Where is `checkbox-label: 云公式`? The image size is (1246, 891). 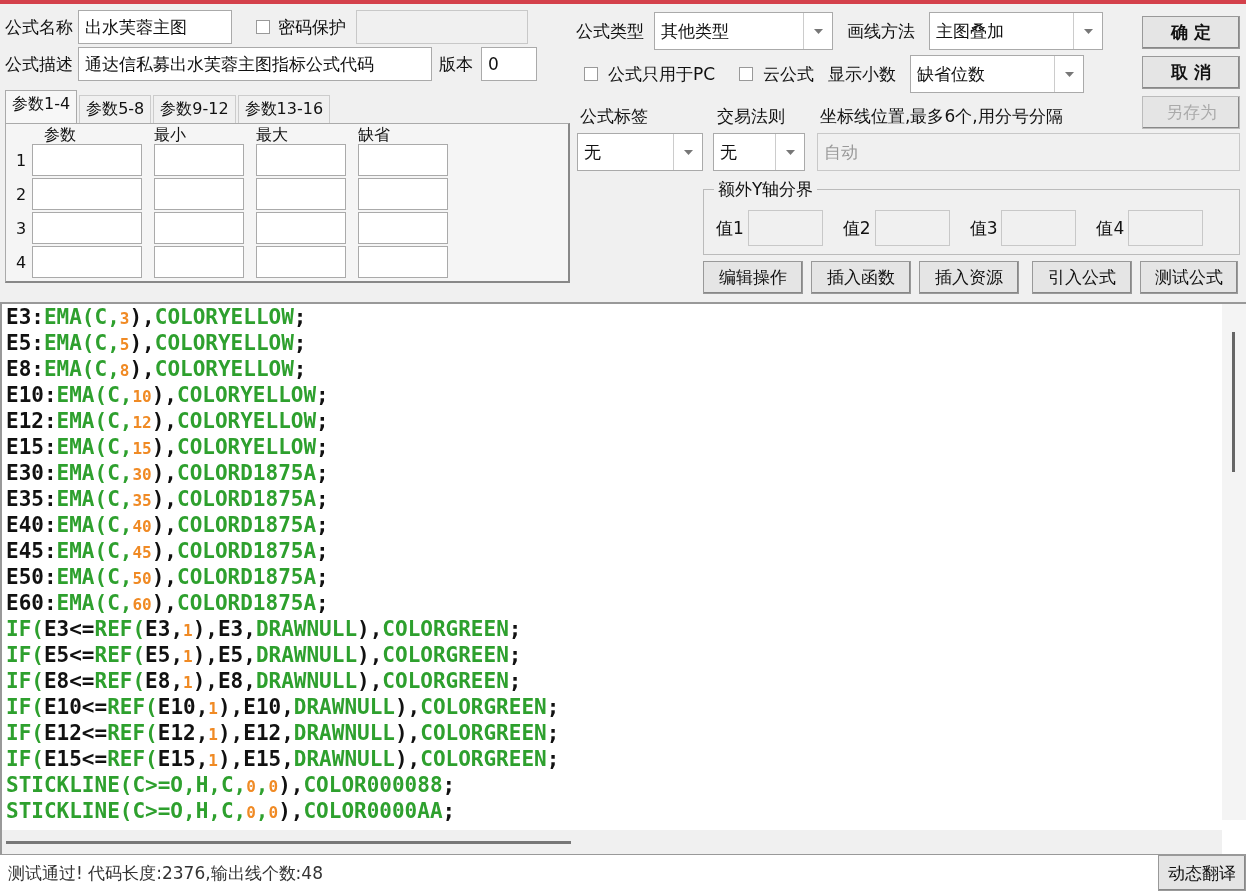
checkbox-label: 云公式 is located at coordinates (789, 74).